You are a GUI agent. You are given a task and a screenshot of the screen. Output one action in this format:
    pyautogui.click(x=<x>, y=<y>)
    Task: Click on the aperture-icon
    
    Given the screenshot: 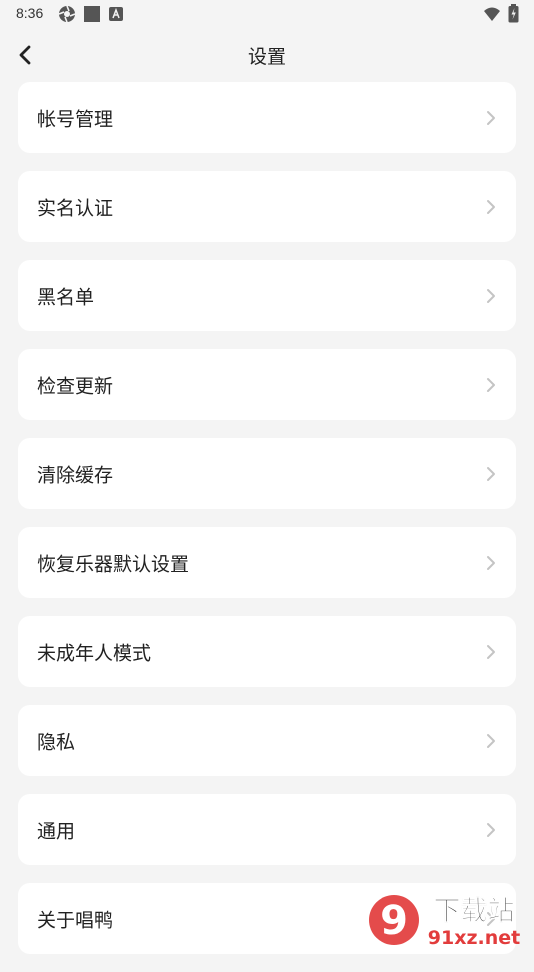 What is the action you would take?
    pyautogui.click(x=67, y=14)
    